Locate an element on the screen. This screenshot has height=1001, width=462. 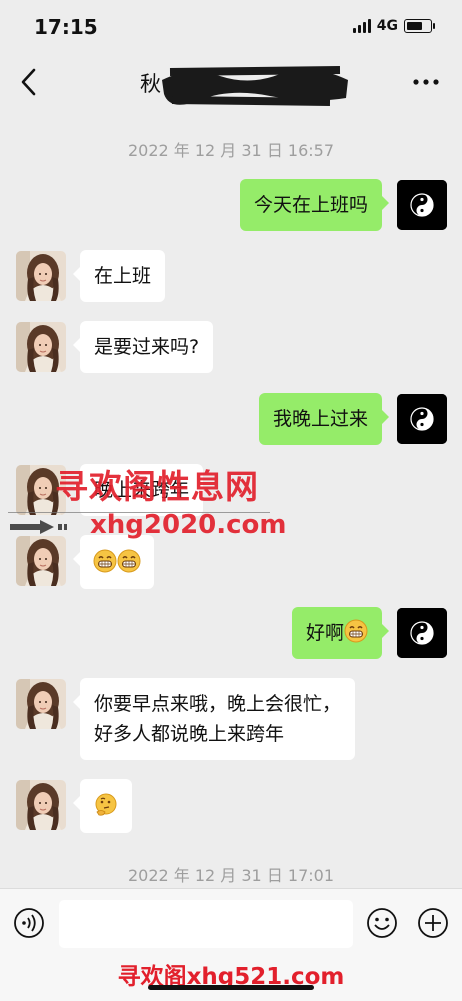
status-indicators: 4G is located at coordinates (393, 26).